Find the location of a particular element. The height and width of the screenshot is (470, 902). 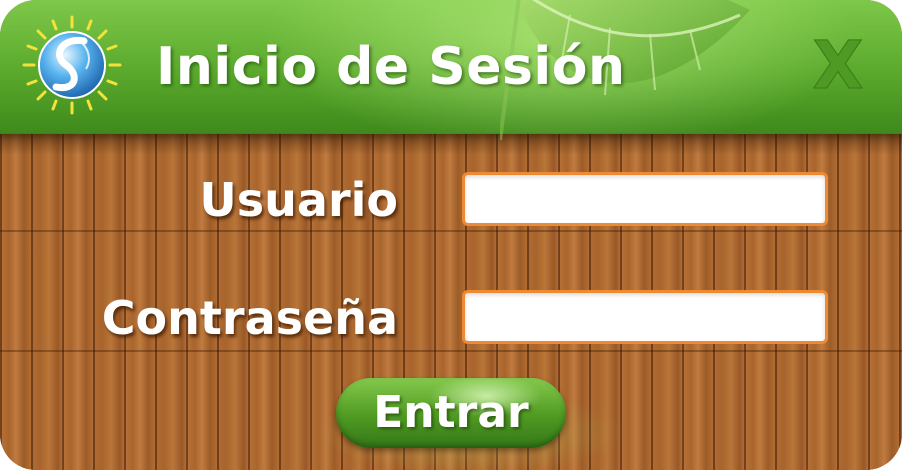

close-x-icon: X is located at coordinates (838, 66).